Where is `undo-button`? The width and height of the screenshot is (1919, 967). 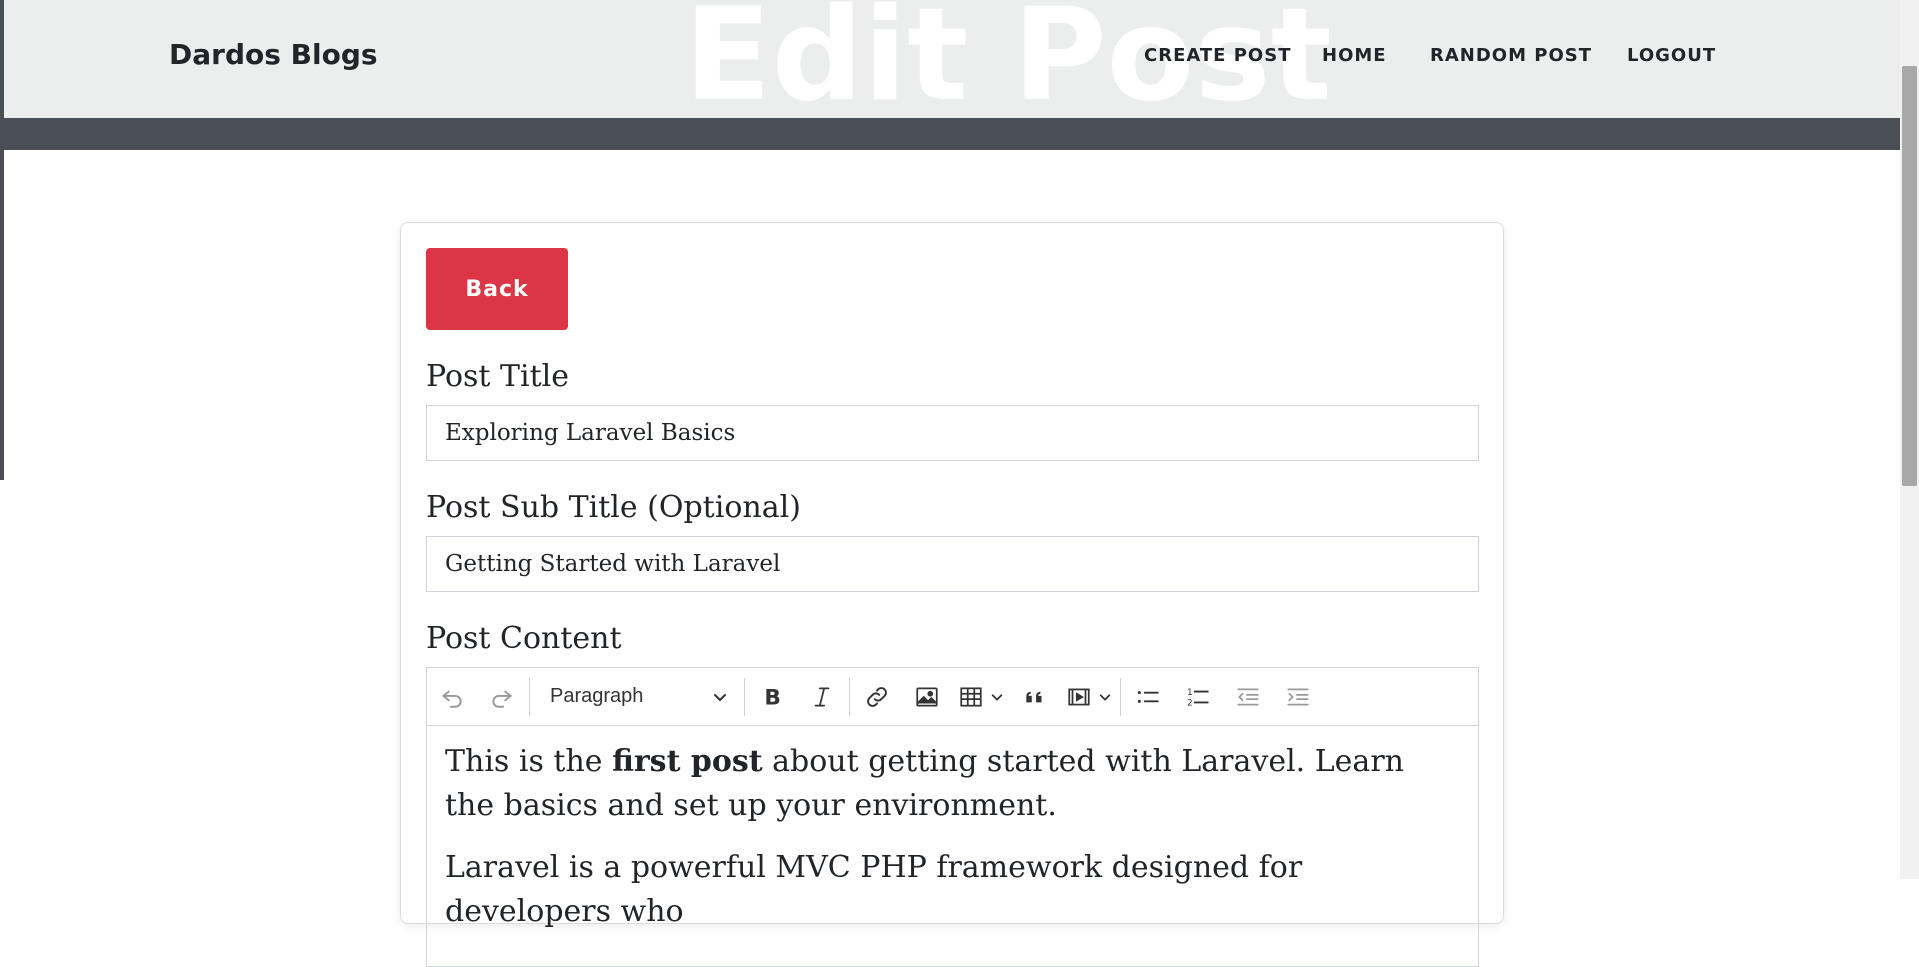
undo-button is located at coordinates (452, 696).